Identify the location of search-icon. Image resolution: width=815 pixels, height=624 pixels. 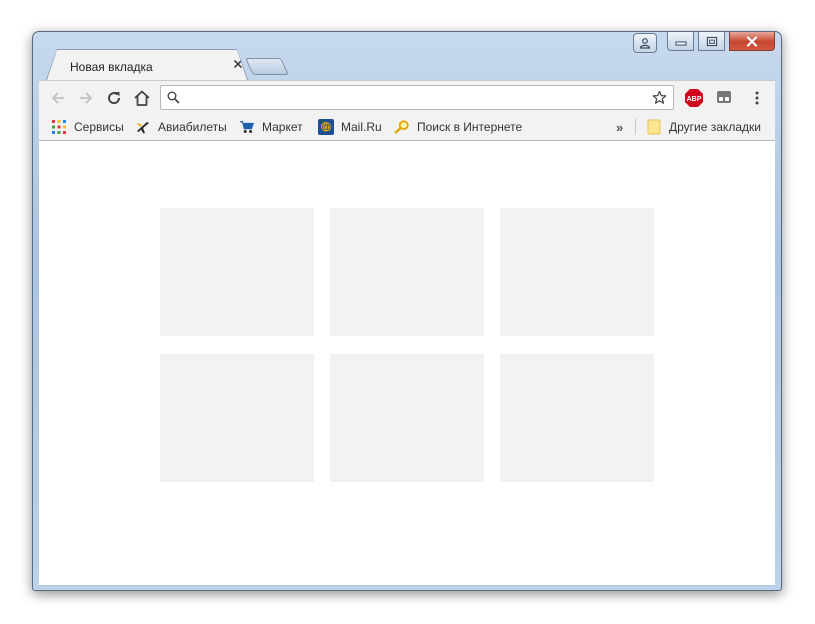
(173, 97).